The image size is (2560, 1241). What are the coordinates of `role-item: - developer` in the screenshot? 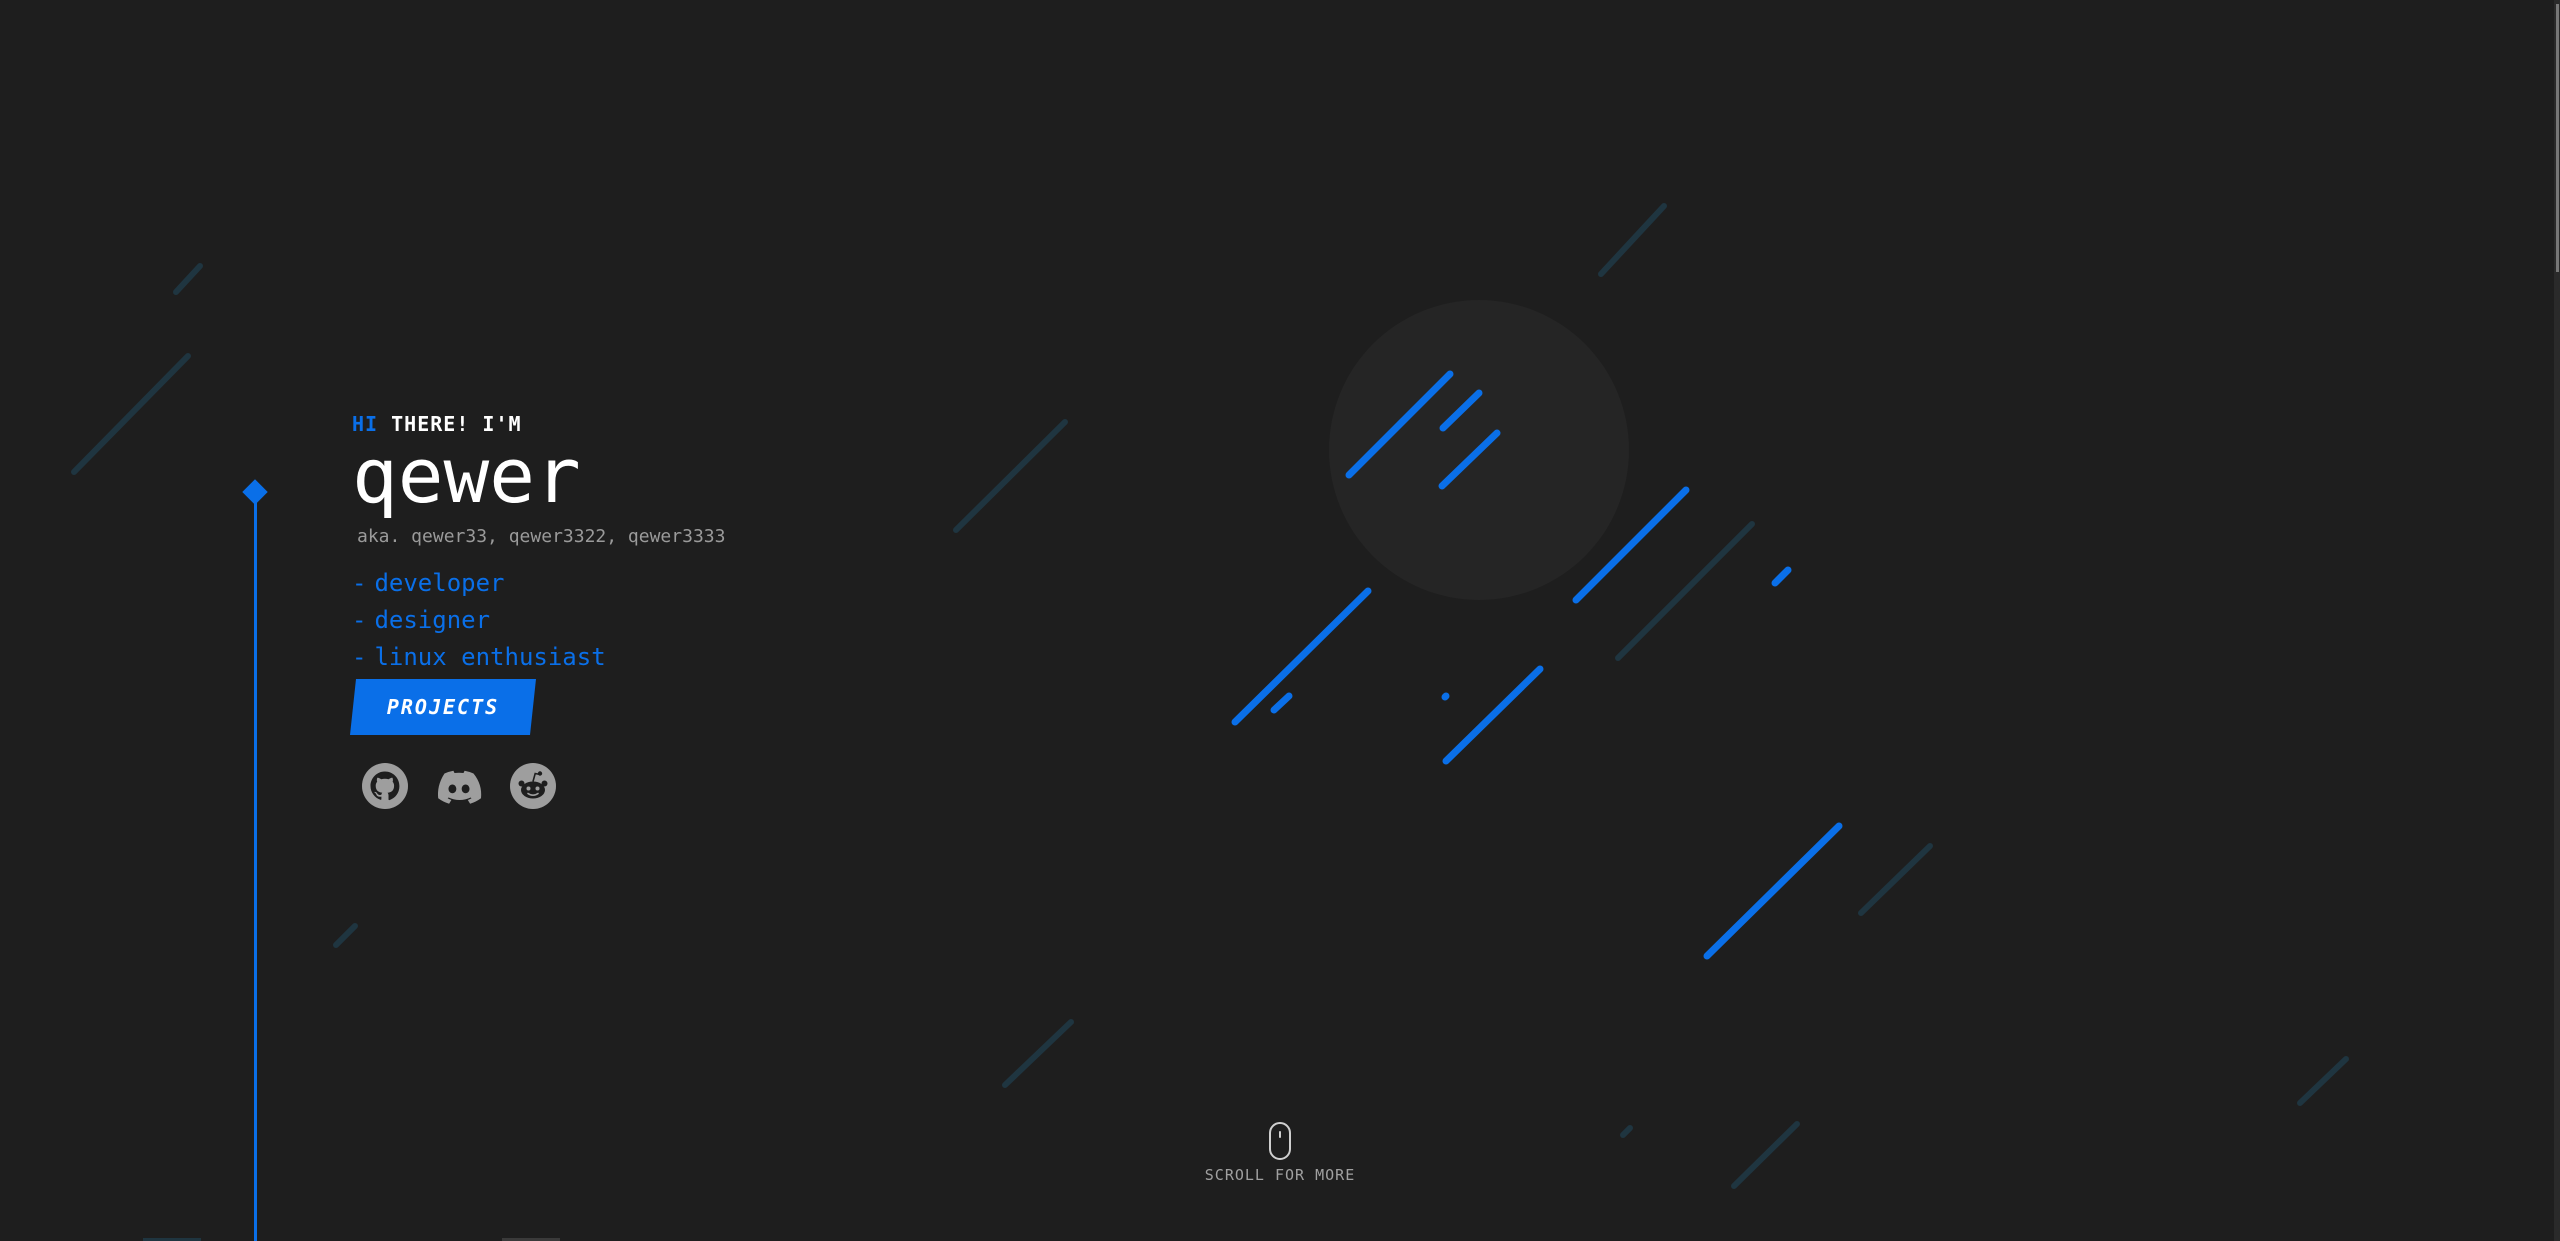 It's located at (428, 583).